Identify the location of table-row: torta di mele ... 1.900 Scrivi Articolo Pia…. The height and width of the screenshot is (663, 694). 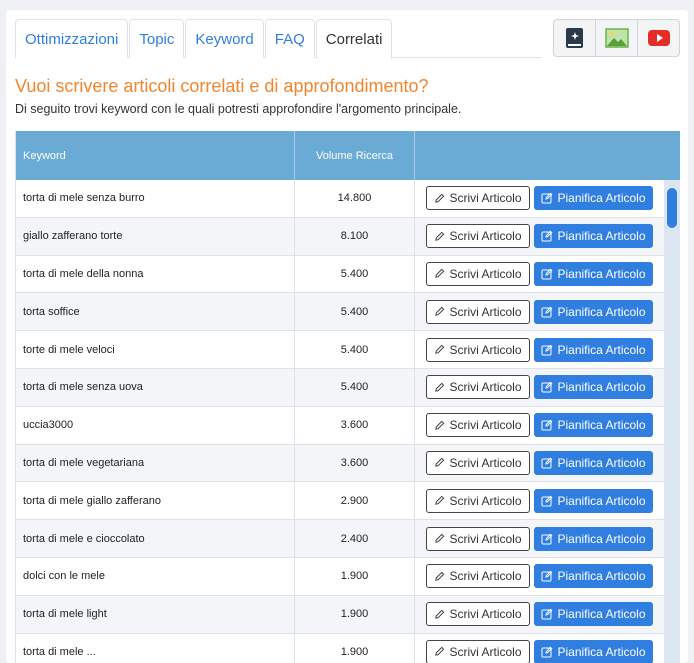
(340, 648).